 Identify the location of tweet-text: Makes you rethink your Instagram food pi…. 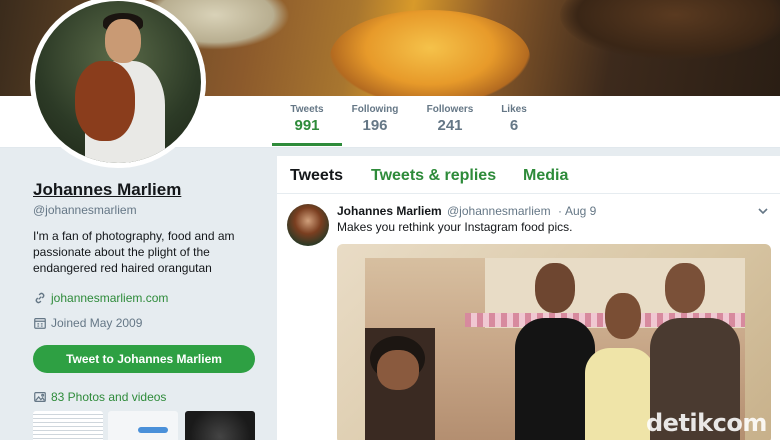
(455, 227).